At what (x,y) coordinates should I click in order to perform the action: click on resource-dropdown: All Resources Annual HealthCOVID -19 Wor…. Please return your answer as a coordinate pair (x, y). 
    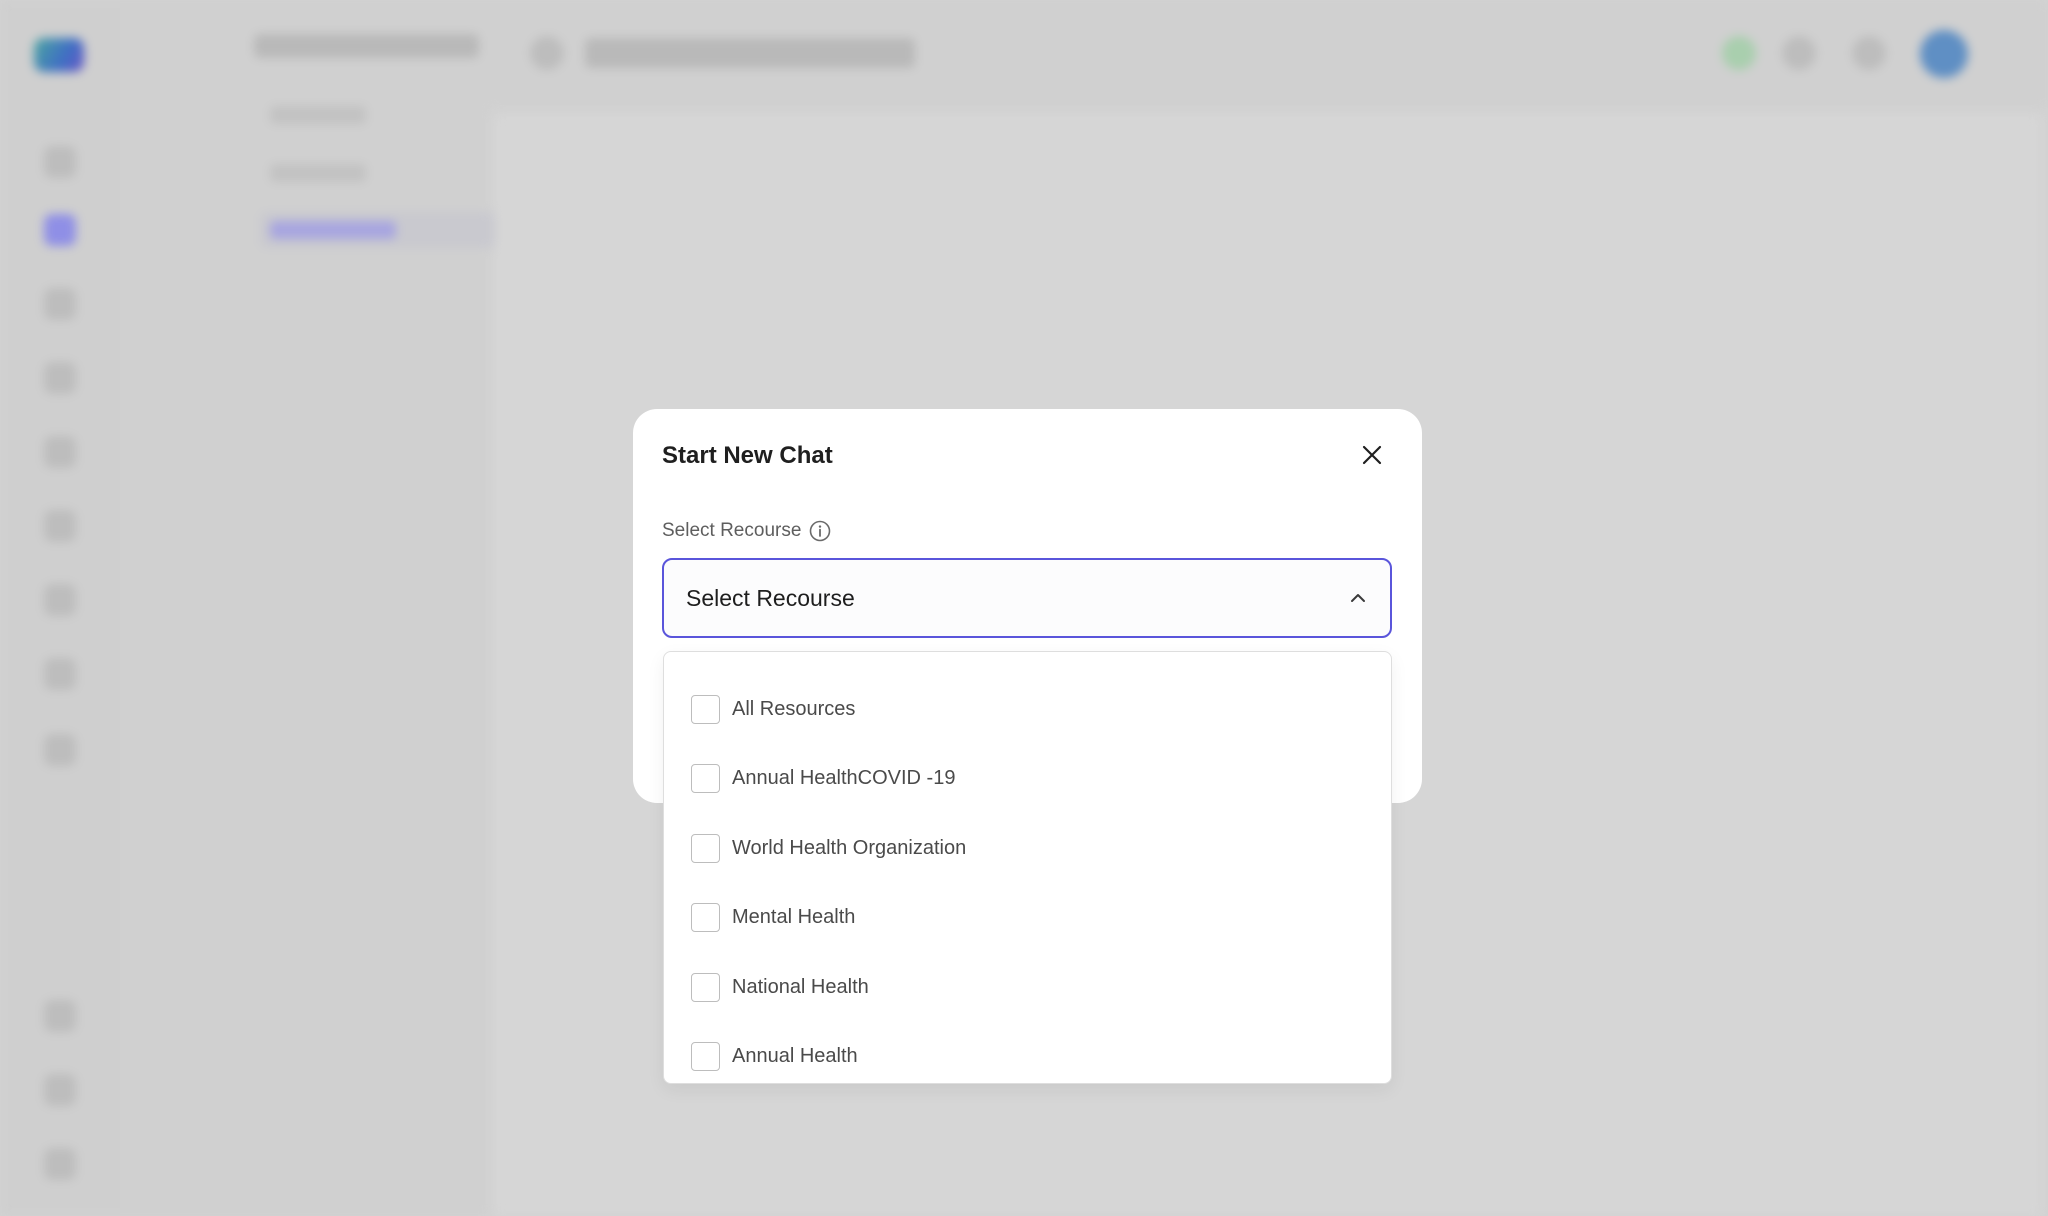
    Looking at the image, I should click on (1027, 867).